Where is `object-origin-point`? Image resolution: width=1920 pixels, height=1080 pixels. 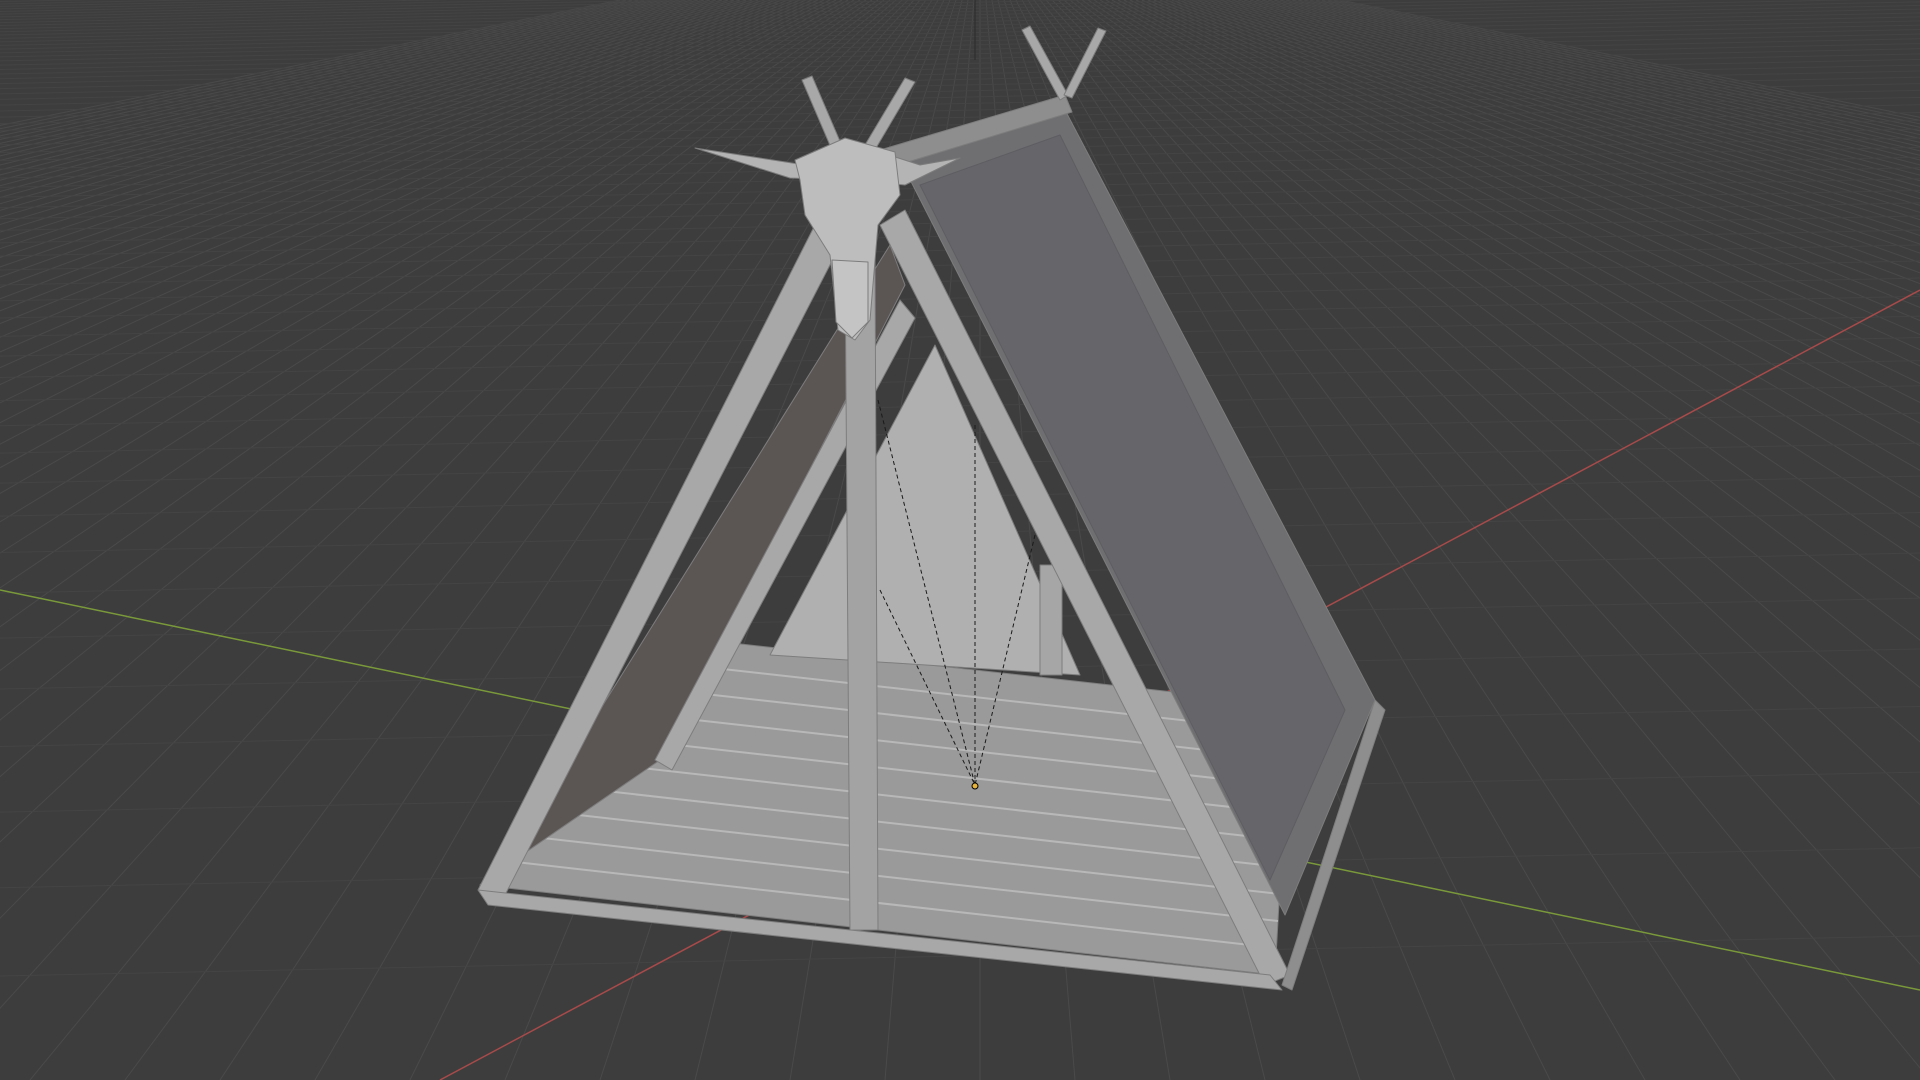 object-origin-point is located at coordinates (975, 786).